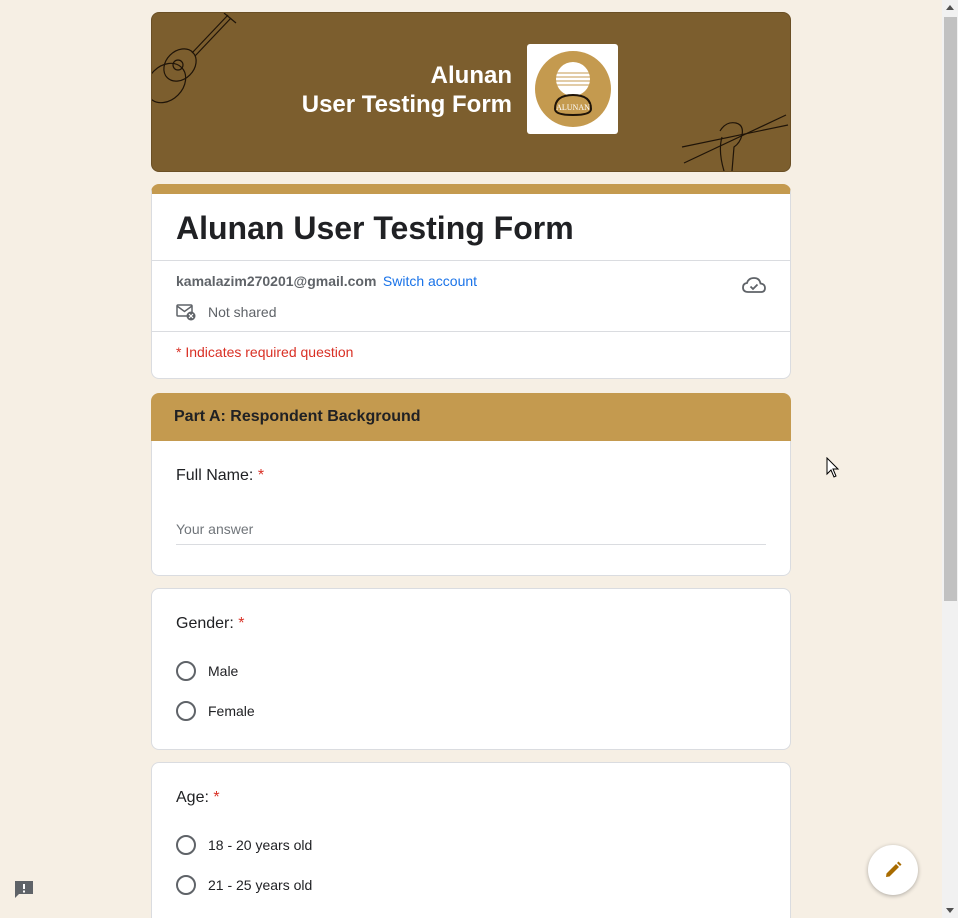  What do you see at coordinates (471, 624) in the screenshot?
I see `question-label: Gender: *` at bounding box center [471, 624].